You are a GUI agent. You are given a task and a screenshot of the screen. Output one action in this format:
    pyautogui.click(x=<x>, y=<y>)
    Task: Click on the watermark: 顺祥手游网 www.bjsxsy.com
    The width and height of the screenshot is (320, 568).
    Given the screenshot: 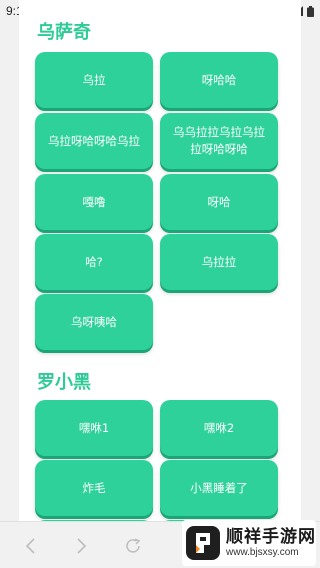 What is the action you would take?
    pyautogui.click(x=249, y=543)
    